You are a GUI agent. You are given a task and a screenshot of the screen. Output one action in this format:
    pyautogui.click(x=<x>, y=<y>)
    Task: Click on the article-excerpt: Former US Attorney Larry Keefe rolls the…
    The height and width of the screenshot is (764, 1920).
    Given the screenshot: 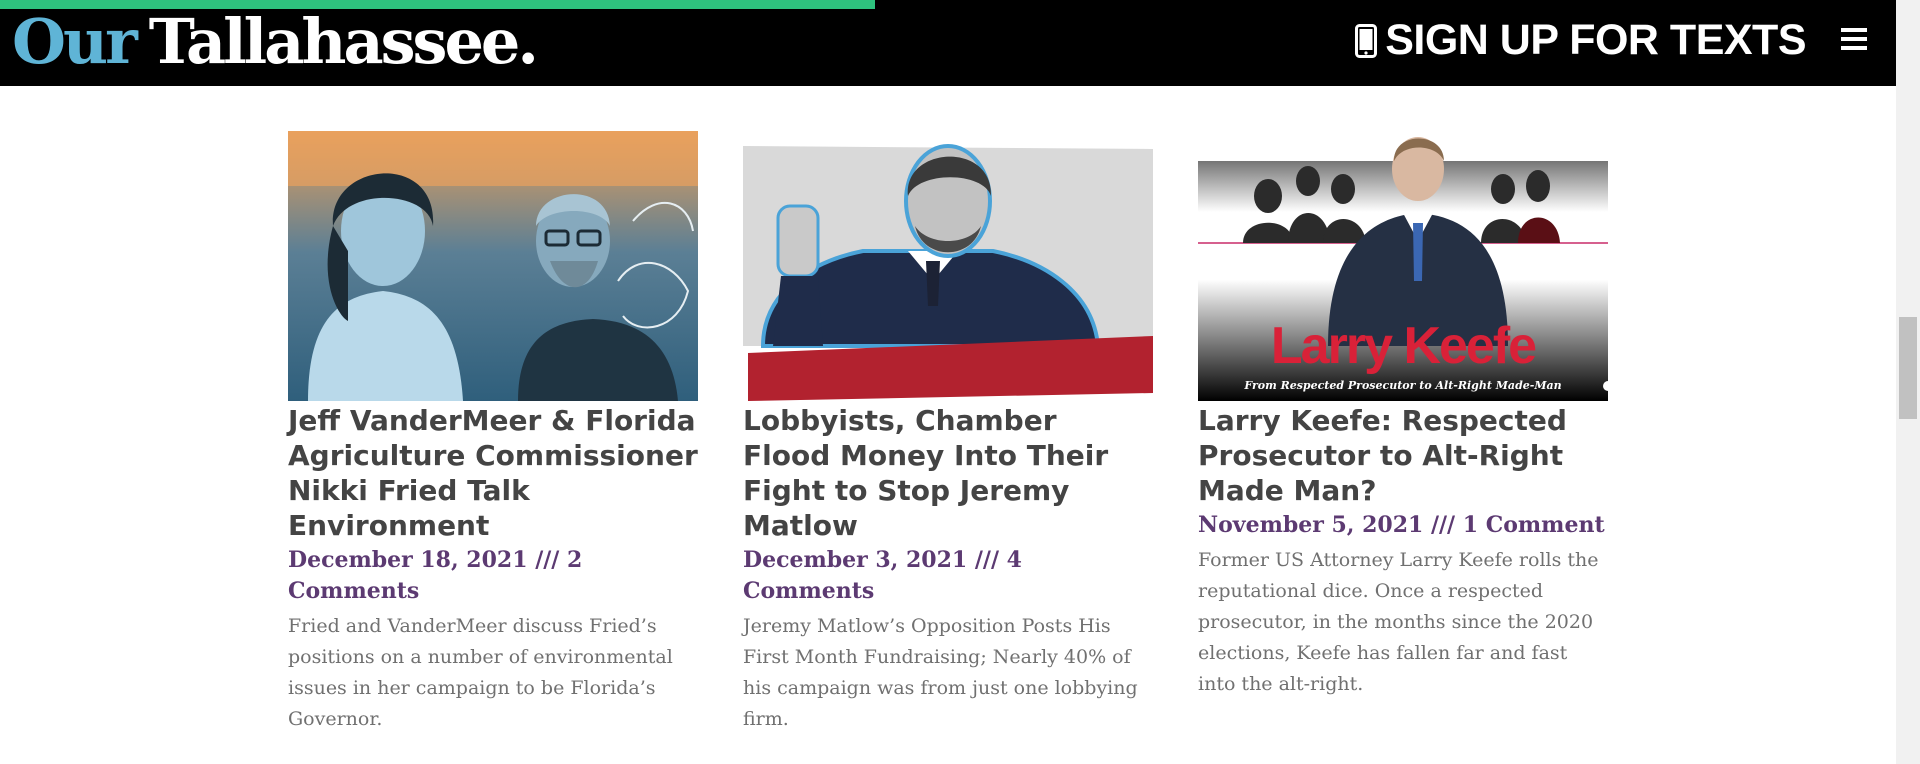 What is the action you would take?
    pyautogui.click(x=1398, y=622)
    